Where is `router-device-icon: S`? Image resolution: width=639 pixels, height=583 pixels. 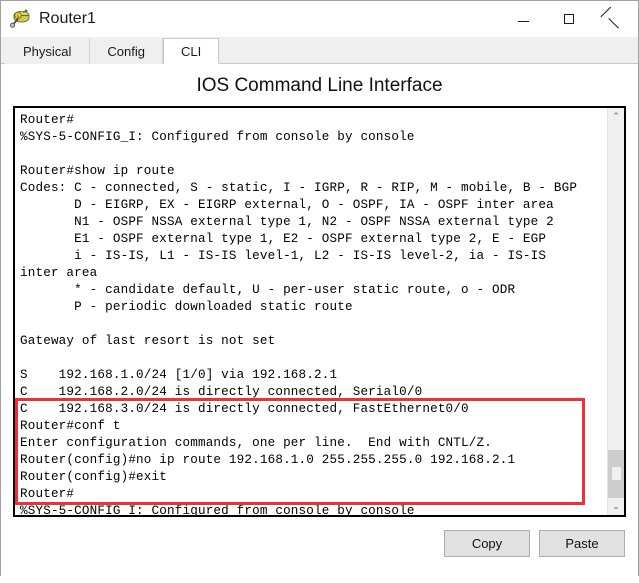
router-device-icon: S is located at coordinates (21, 19).